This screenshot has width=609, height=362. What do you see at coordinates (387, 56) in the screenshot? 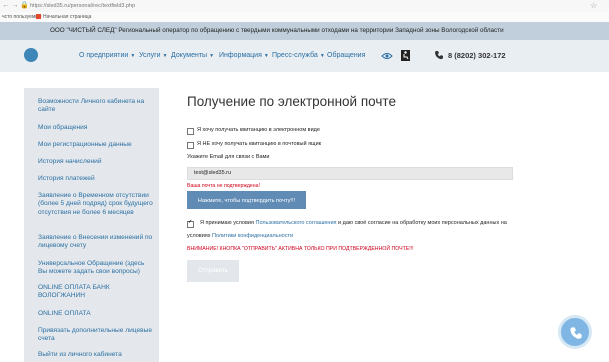
I see `eye-icon` at bounding box center [387, 56].